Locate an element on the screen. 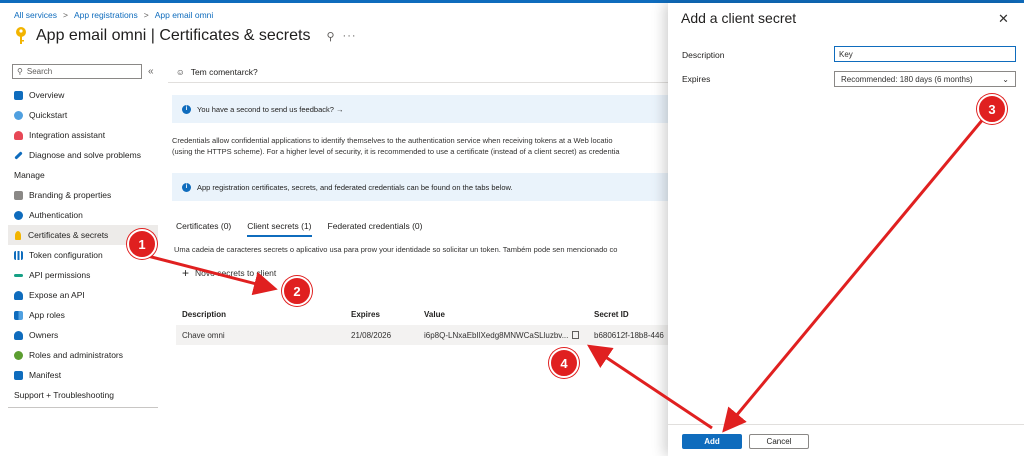 The image size is (1024, 456). tab-certificates: Certificates (0) is located at coordinates (203, 229).